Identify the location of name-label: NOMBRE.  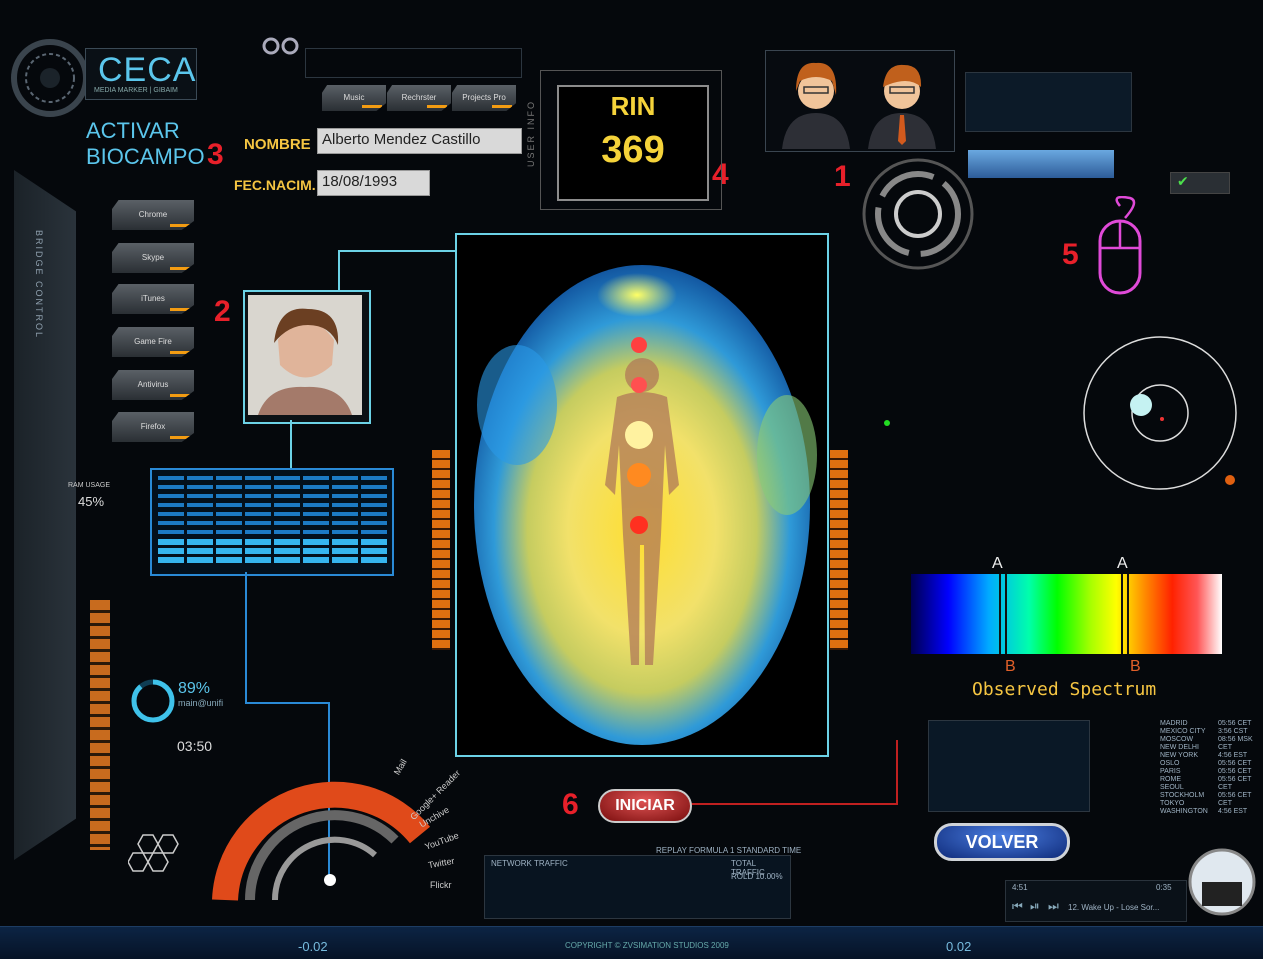
(277, 144).